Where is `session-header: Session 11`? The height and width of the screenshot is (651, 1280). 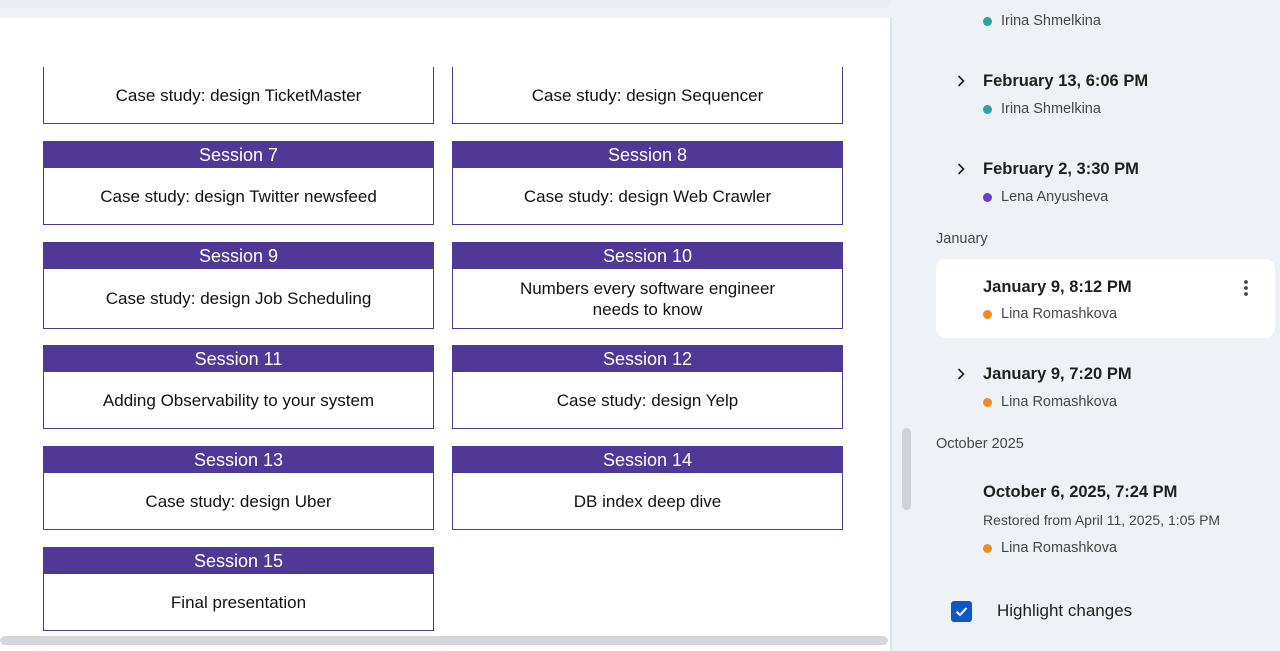
session-header: Session 11 is located at coordinates (238, 359).